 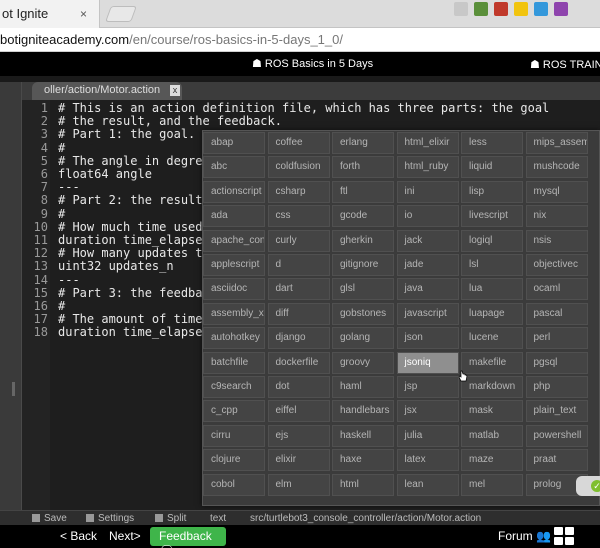 What do you see at coordinates (134, 200) in the screenshot?
I see `code-line: # Part 2: the result,` at bounding box center [134, 200].